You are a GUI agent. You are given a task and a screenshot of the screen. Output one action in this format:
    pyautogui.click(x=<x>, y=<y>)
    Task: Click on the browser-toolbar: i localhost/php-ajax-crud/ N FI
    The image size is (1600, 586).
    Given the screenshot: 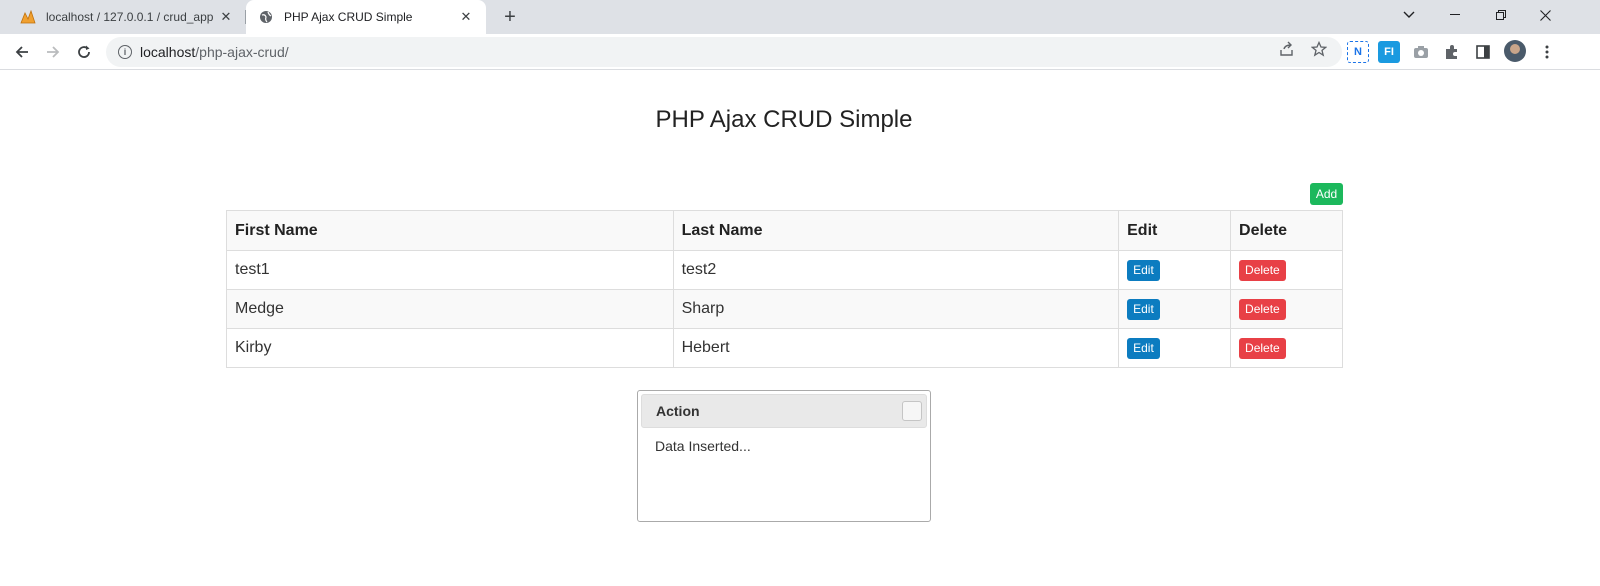 What is the action you would take?
    pyautogui.click(x=800, y=52)
    